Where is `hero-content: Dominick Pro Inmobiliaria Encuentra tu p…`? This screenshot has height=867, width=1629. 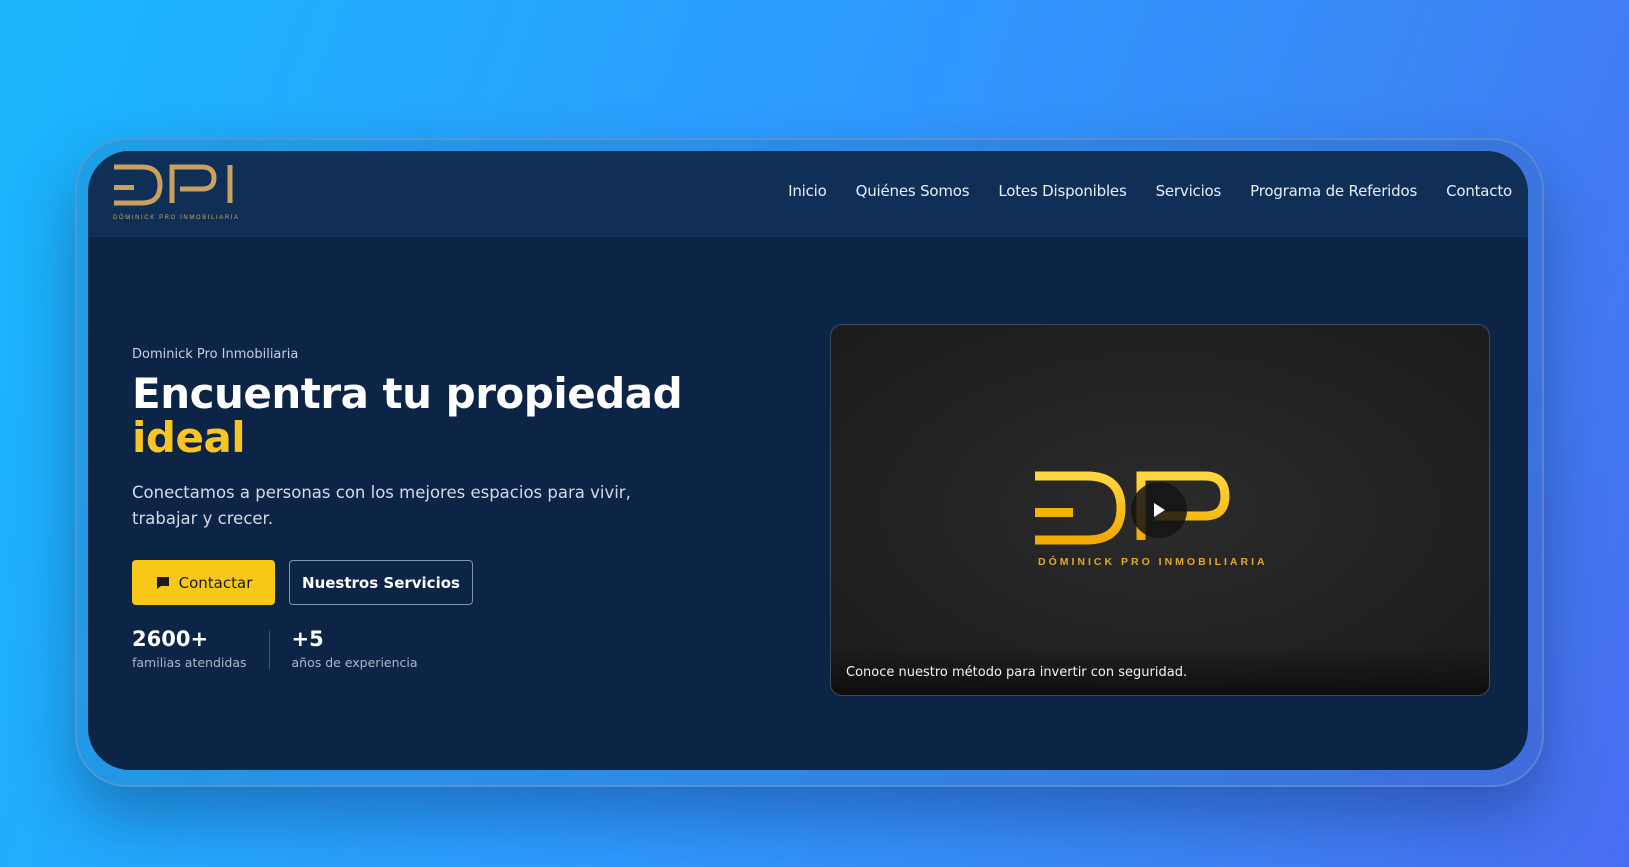 hero-content: Dominick Pro Inmobiliaria Encuentra tu p… is located at coordinates (407, 508).